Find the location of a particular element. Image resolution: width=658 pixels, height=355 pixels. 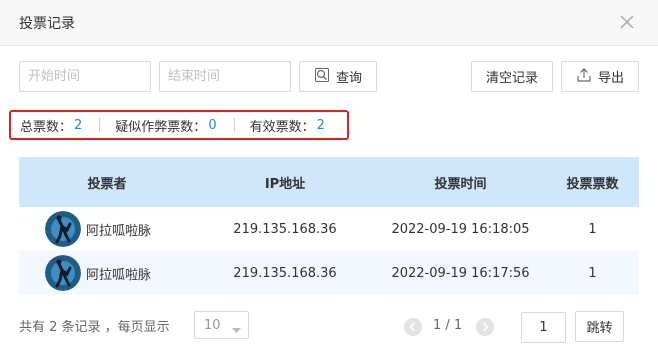

export-label: 导出 is located at coordinates (610, 78).